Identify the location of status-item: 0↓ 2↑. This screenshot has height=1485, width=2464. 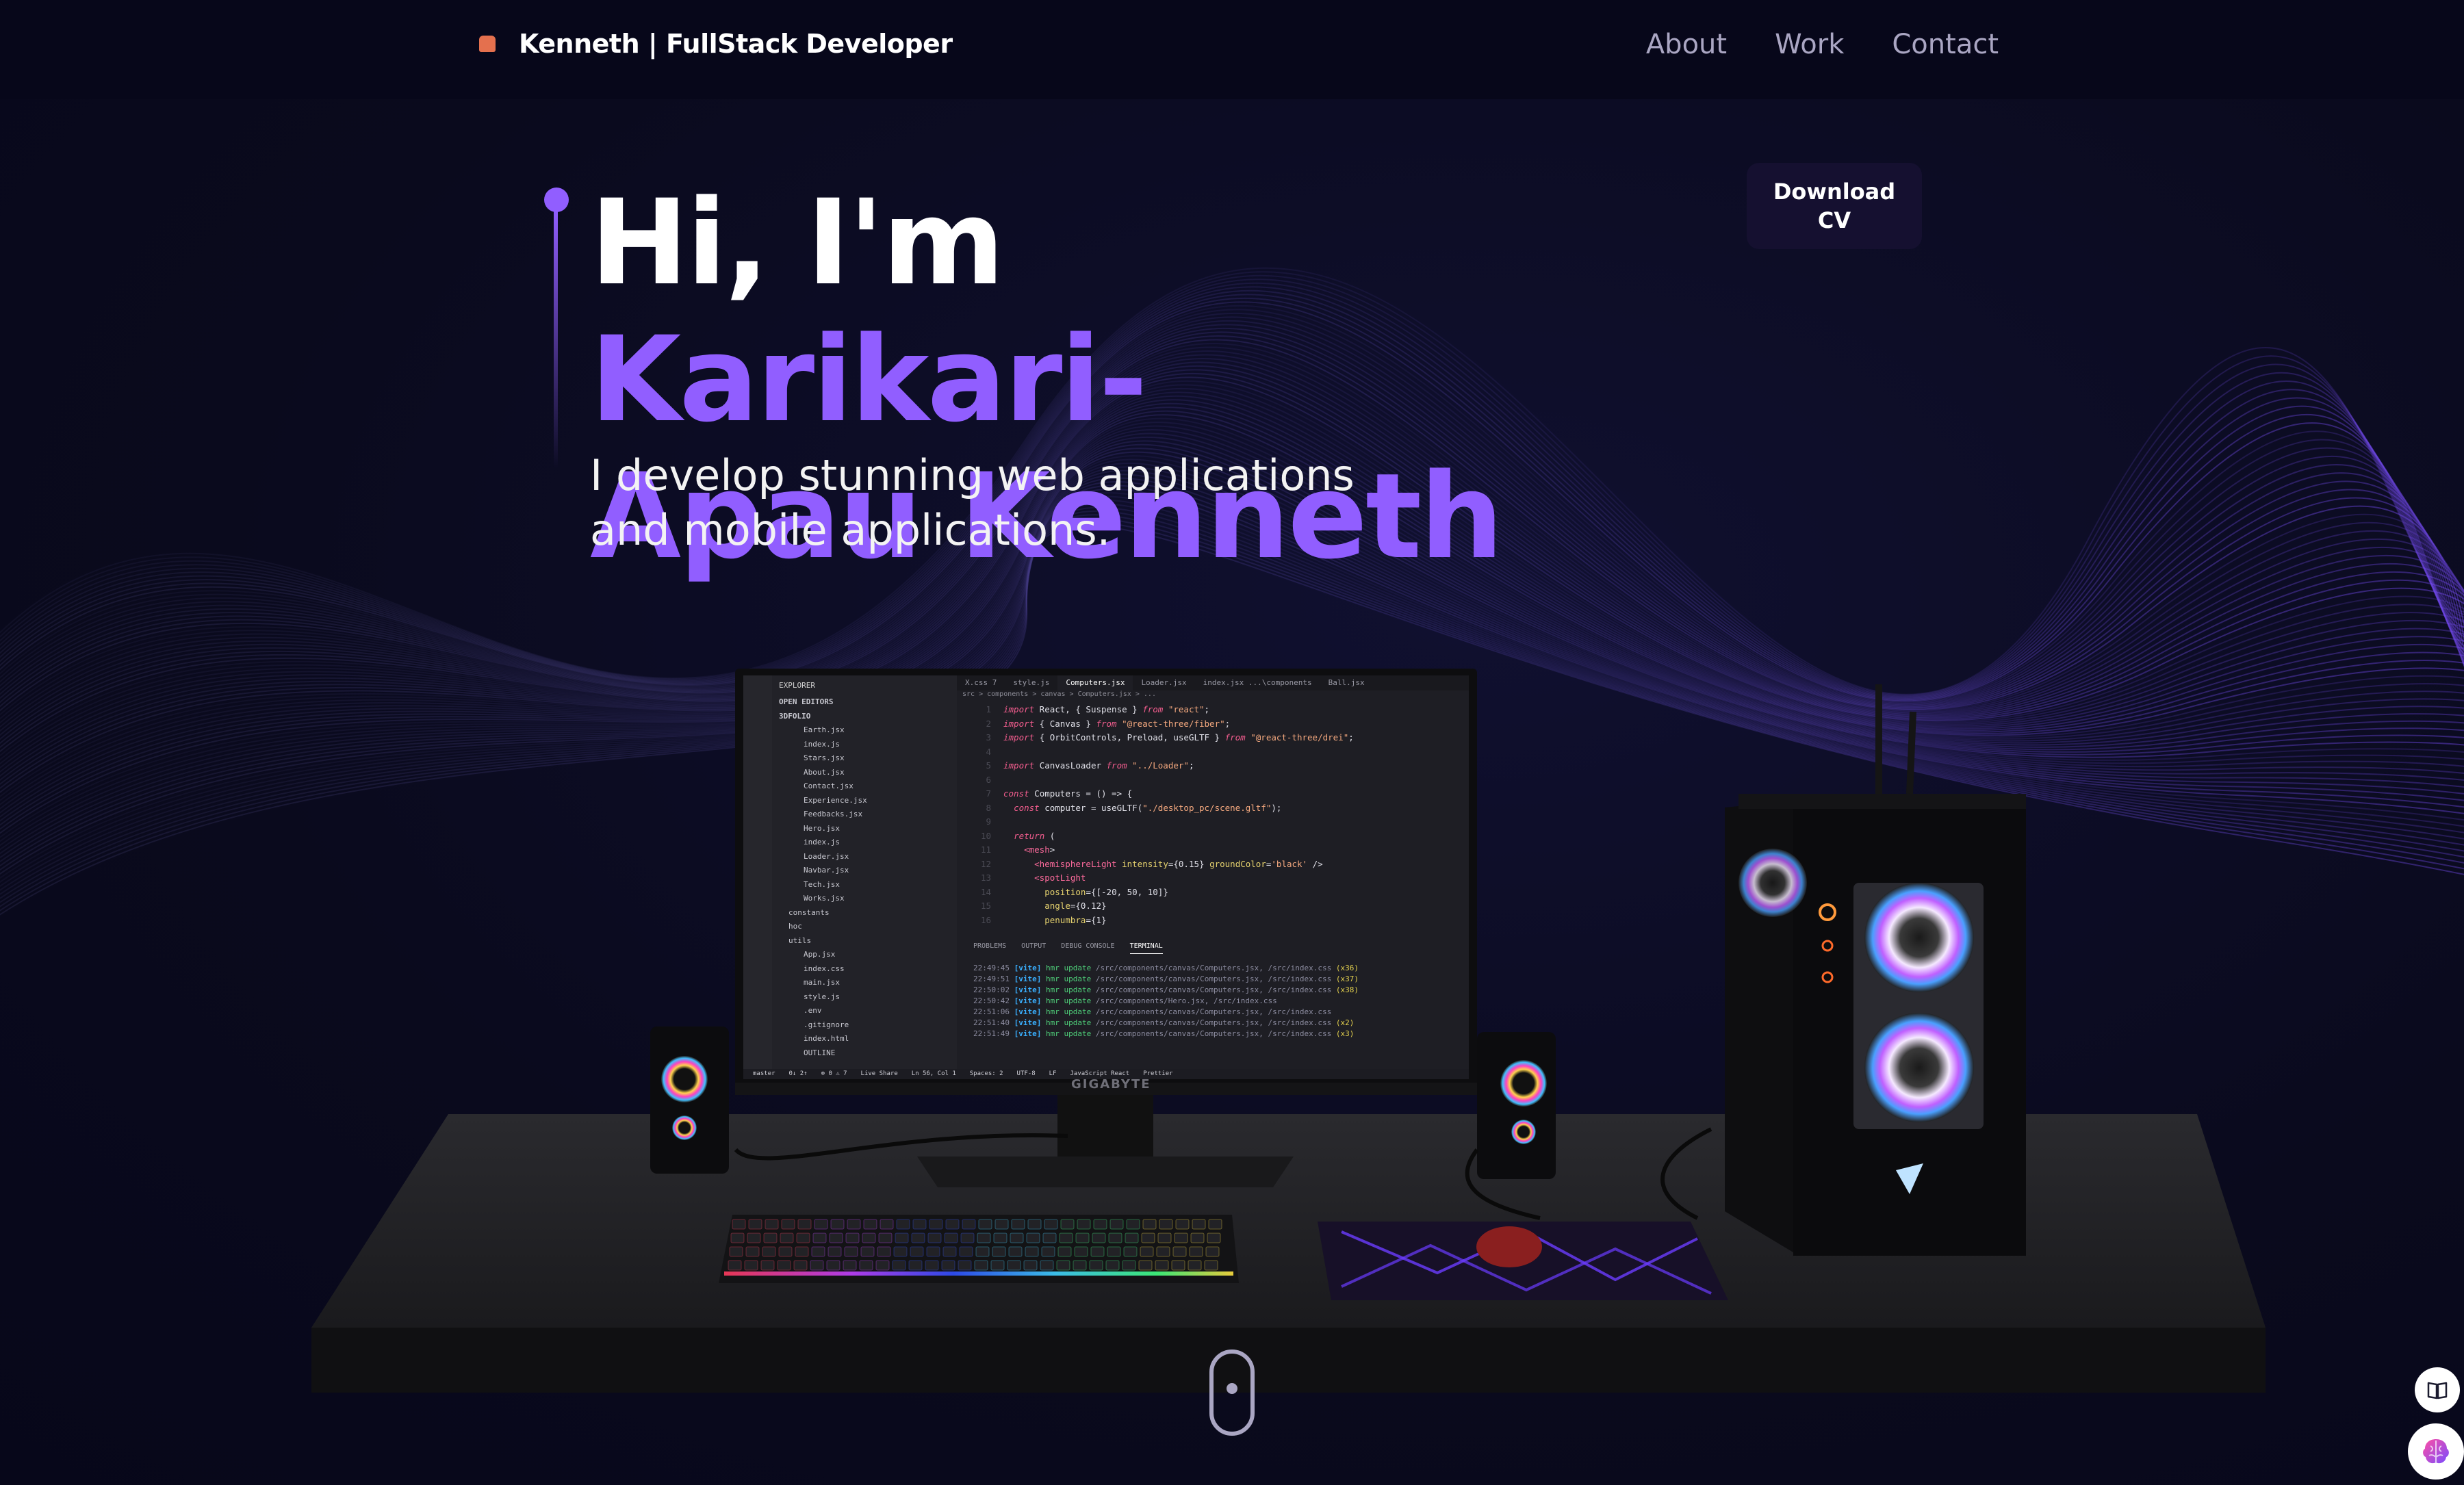
(798, 1074).